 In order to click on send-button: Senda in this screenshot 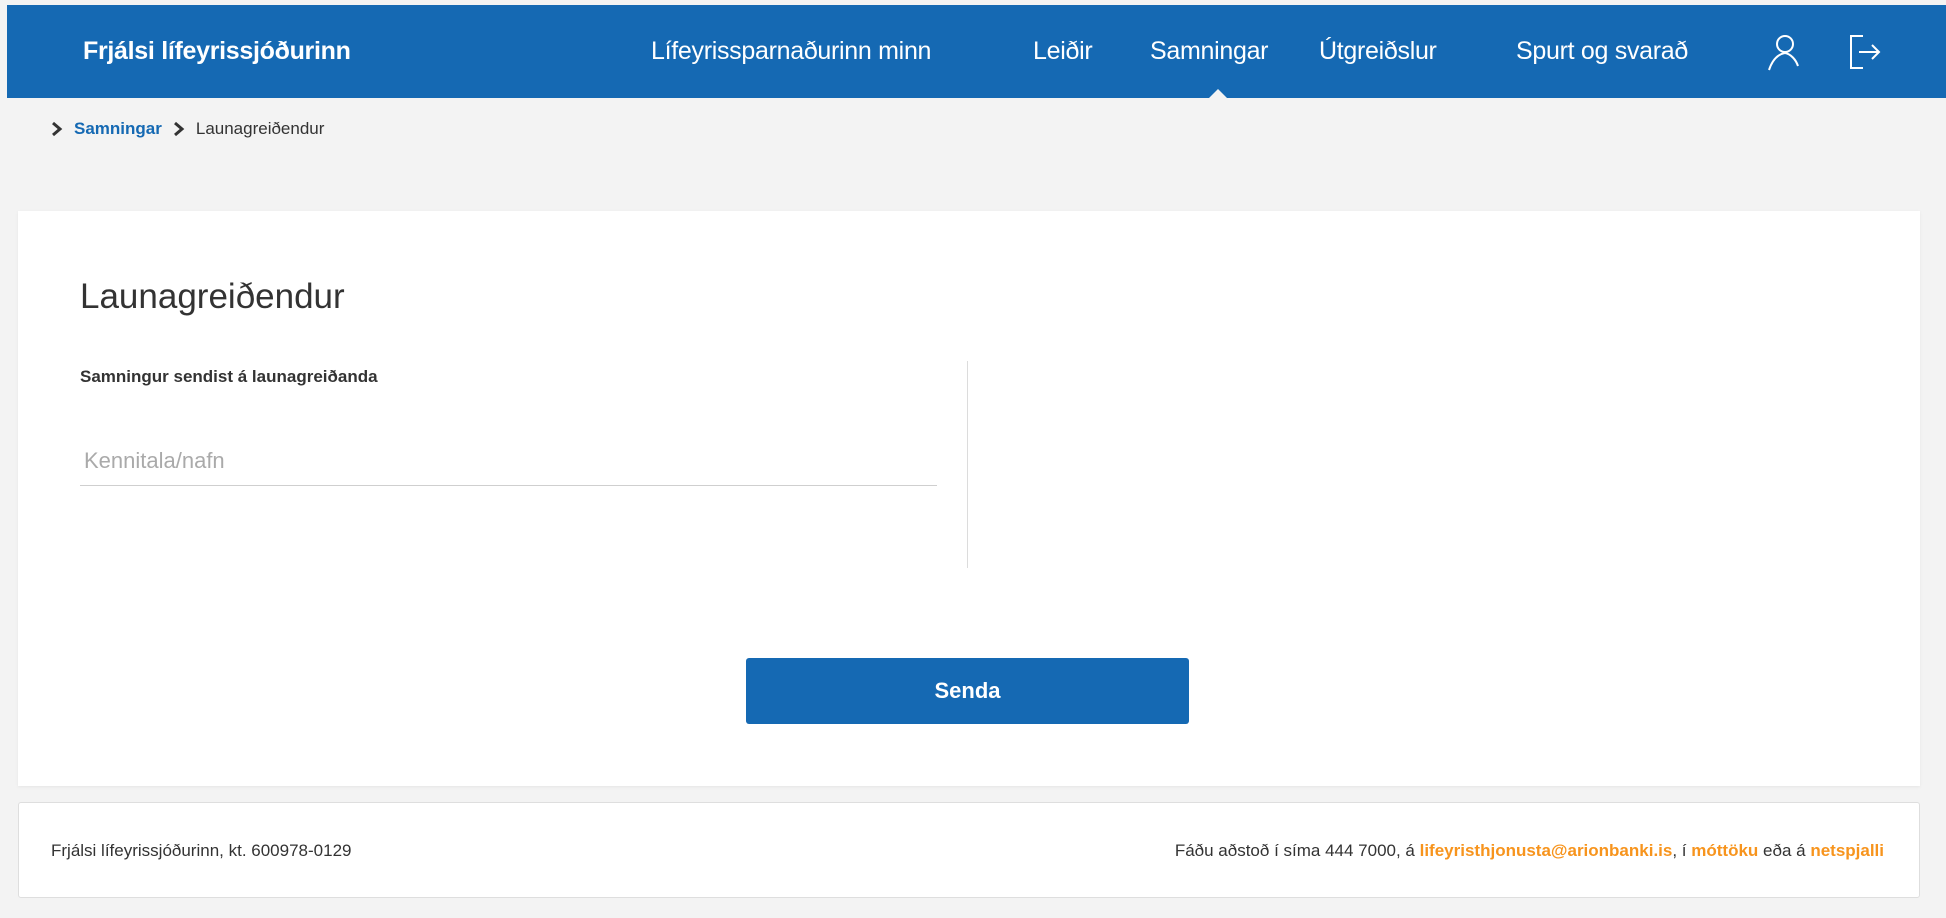, I will do `click(967, 691)`.